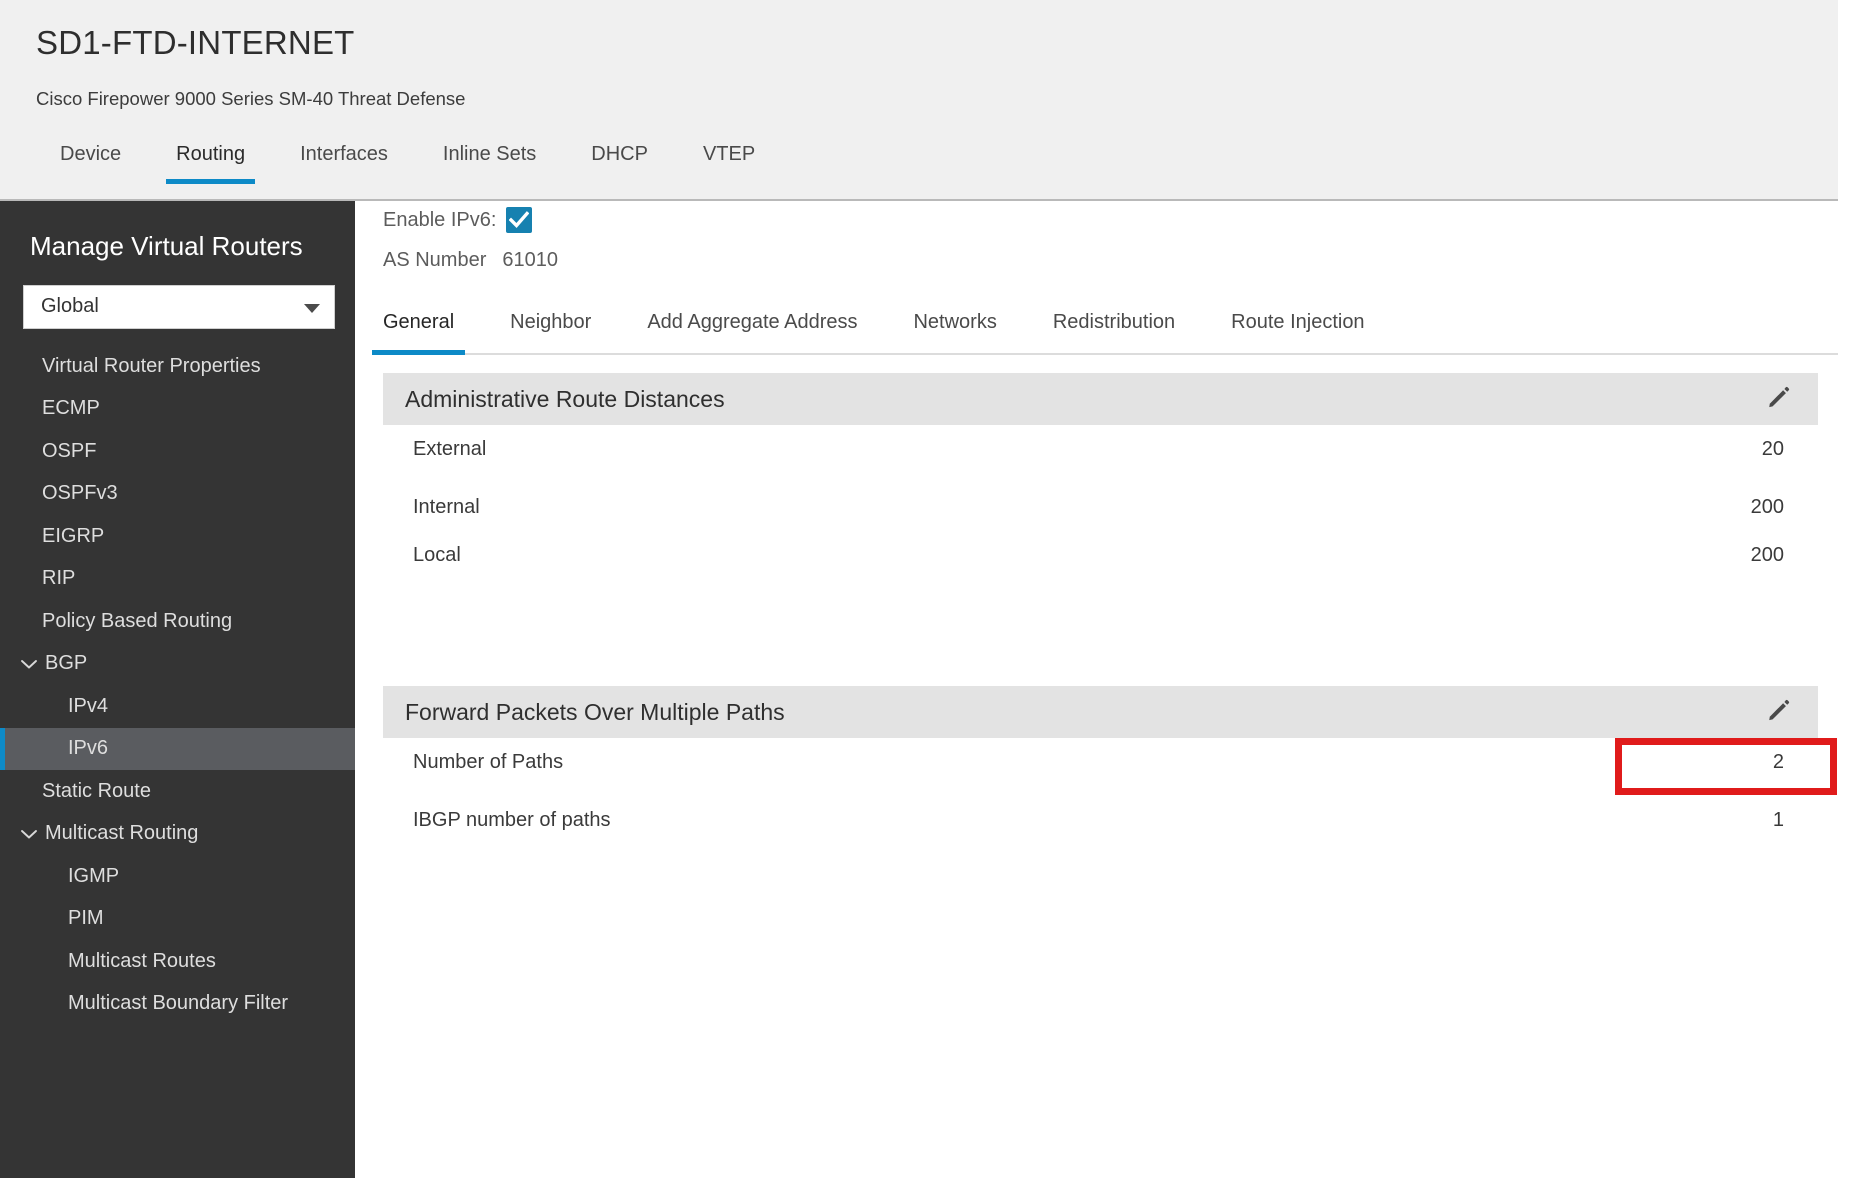 Image resolution: width=1850 pixels, height=1178 pixels. I want to click on sidebar-item-label: IPv4, so click(88, 705).